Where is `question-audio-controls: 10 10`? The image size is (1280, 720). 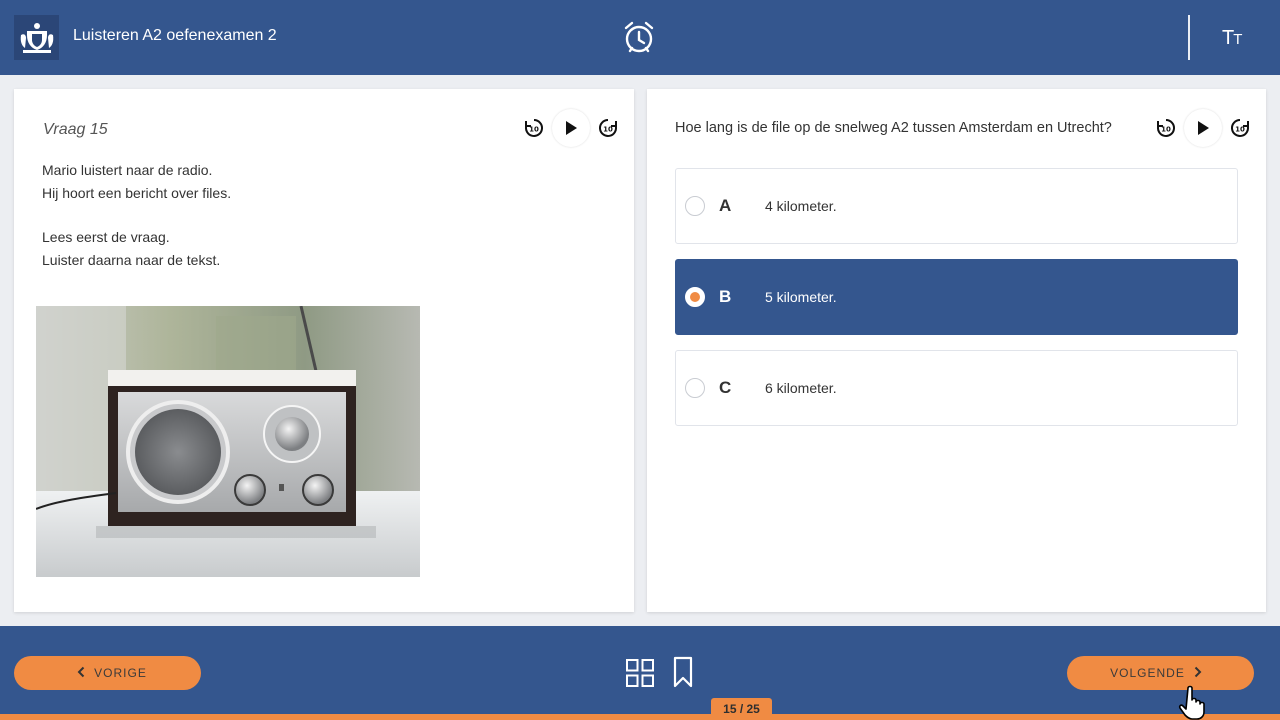
question-audio-controls: 10 10 is located at coordinates (1203, 128).